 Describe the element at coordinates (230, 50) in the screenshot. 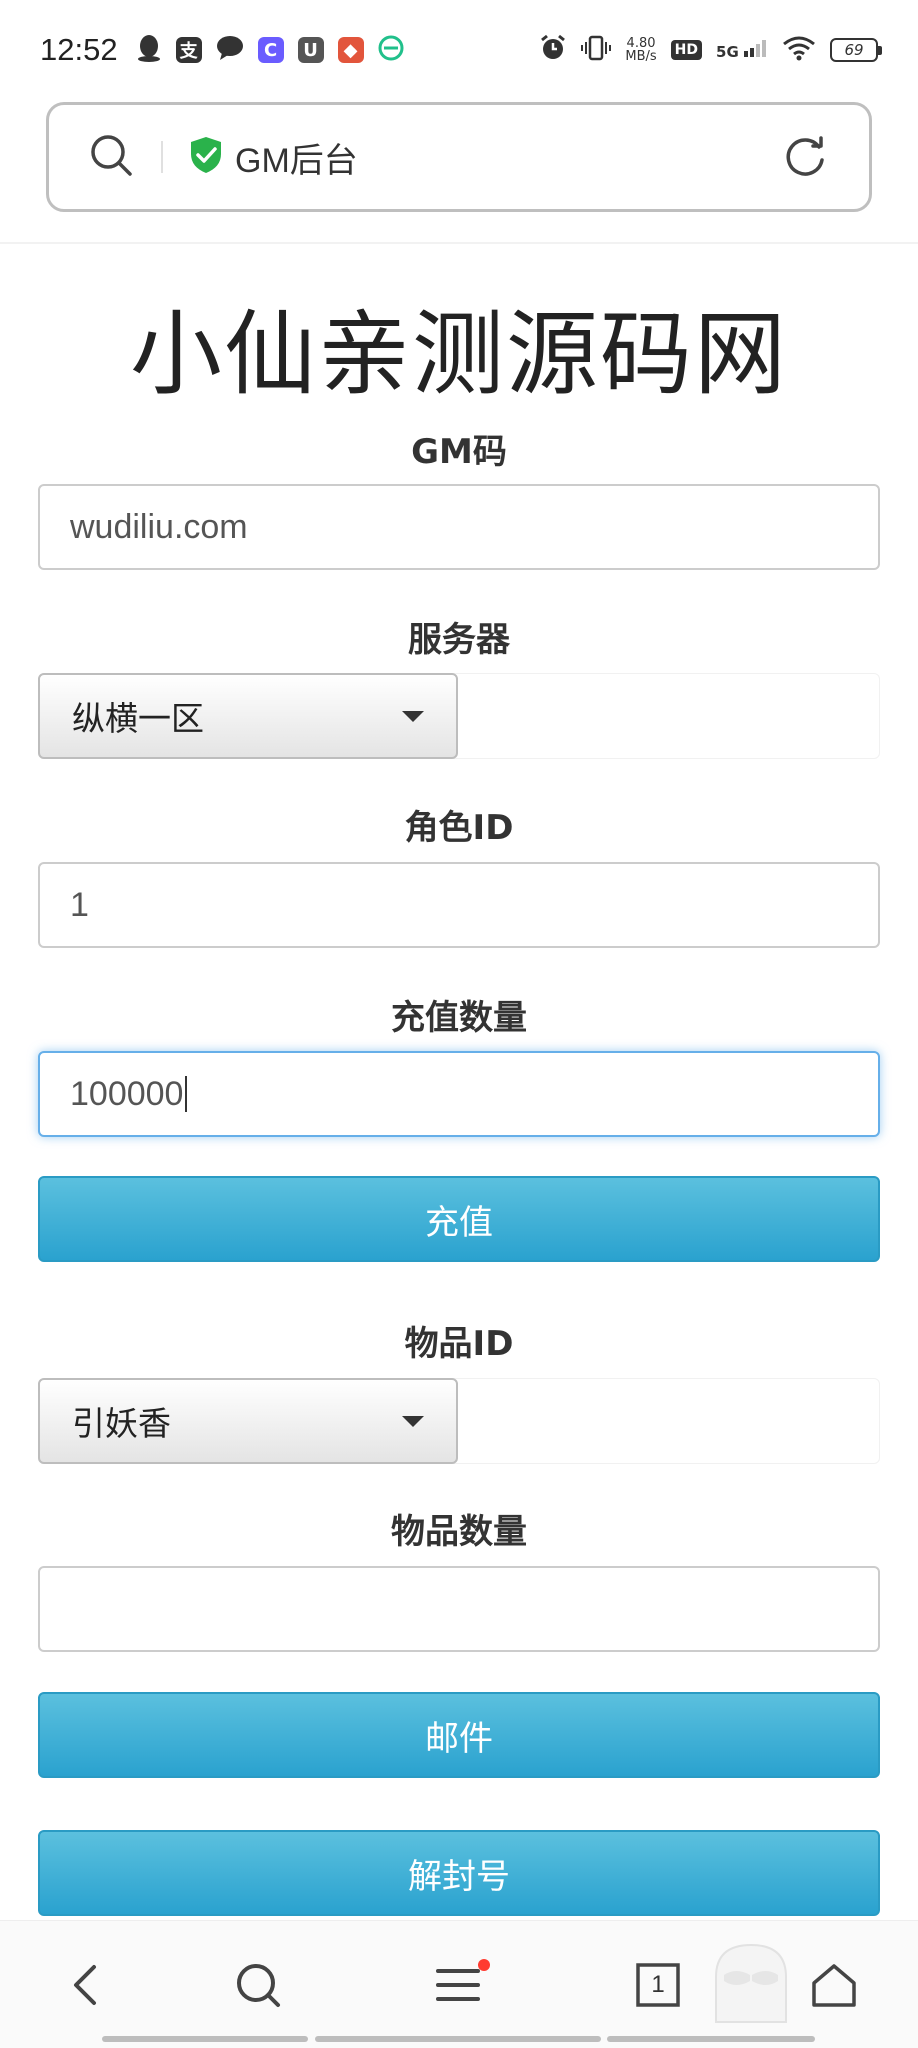

I see `message-icon` at that location.